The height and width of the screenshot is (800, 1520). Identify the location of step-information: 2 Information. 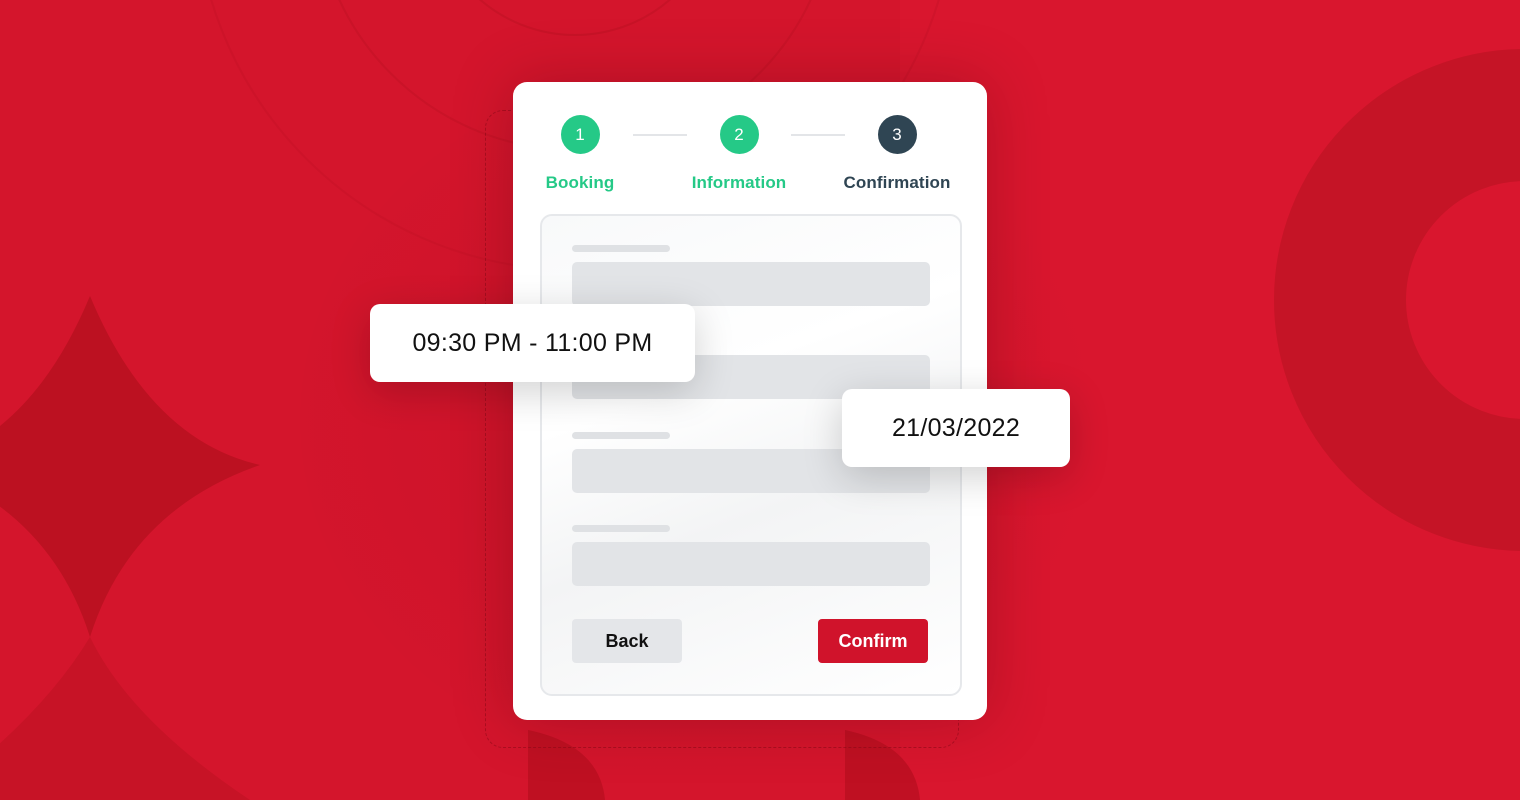
(739, 154).